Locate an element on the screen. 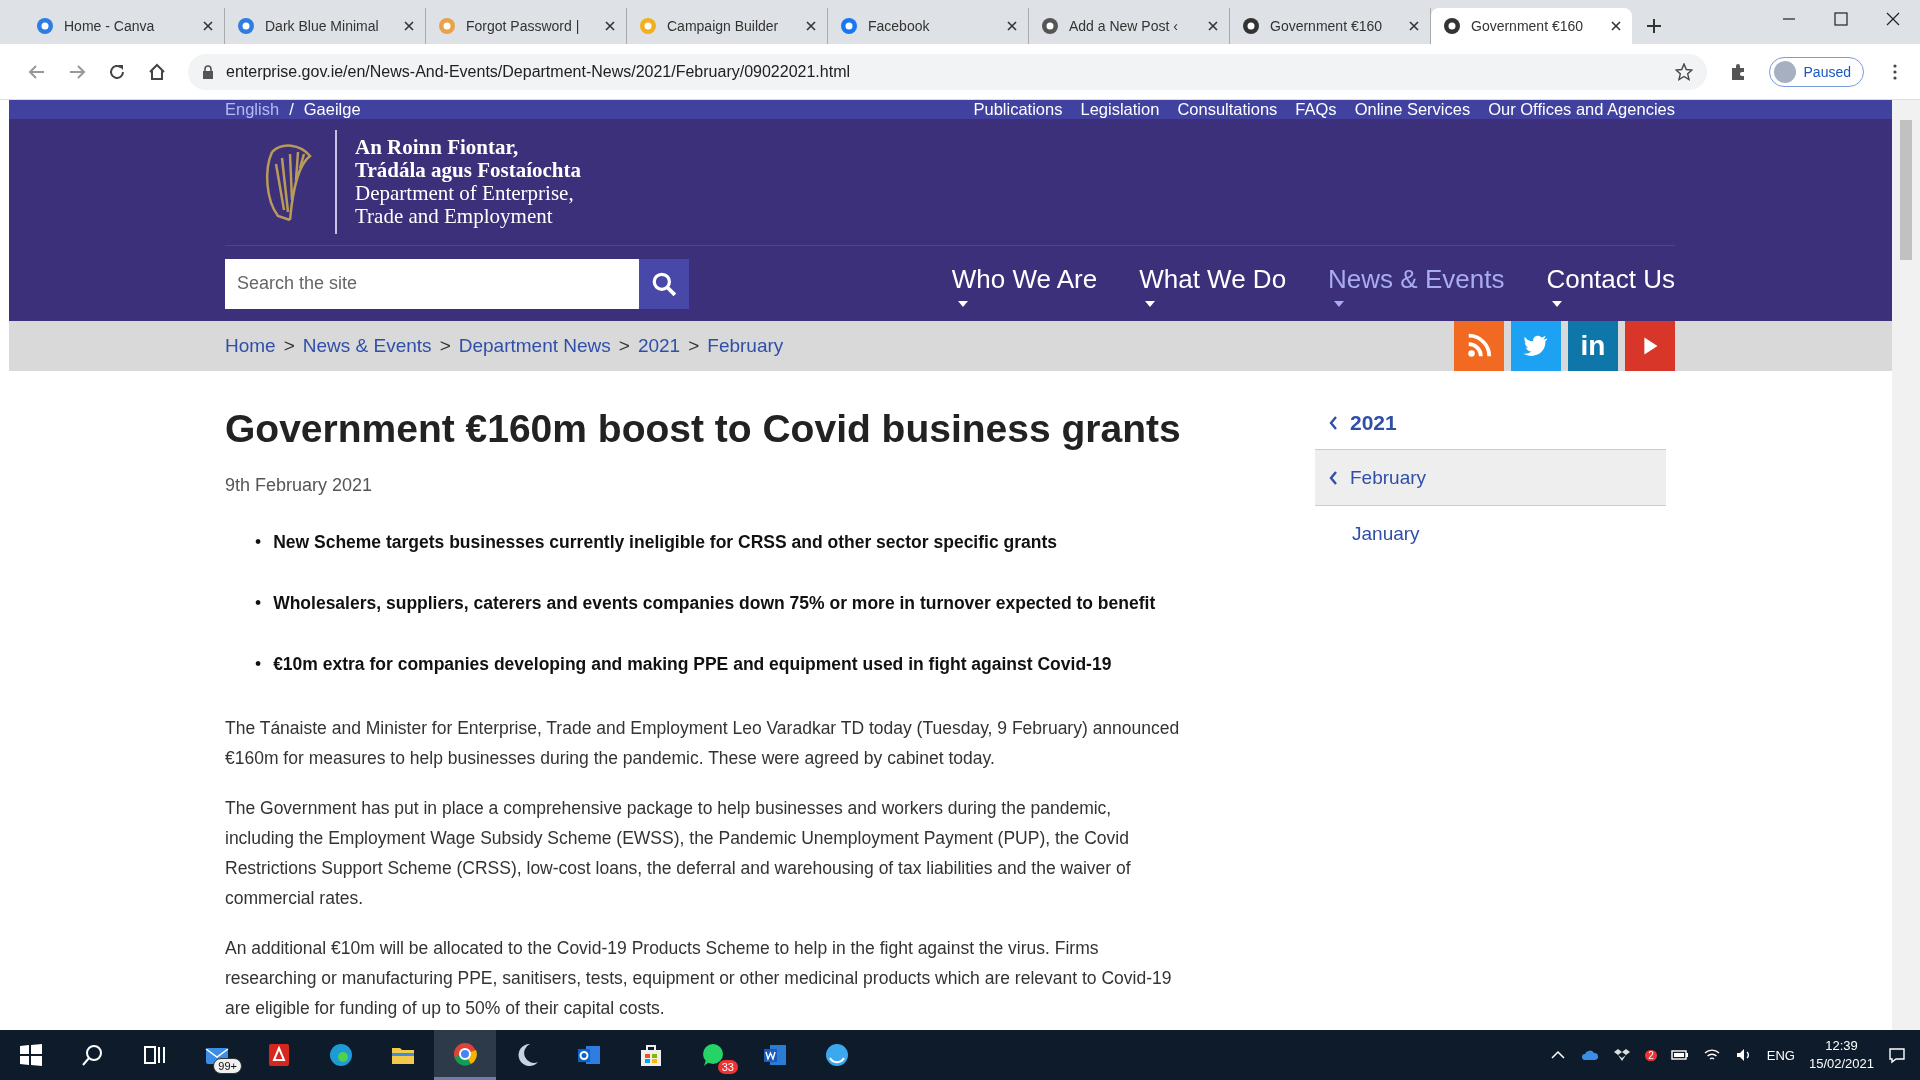  nav-link: What We Do is located at coordinates (1213, 279).